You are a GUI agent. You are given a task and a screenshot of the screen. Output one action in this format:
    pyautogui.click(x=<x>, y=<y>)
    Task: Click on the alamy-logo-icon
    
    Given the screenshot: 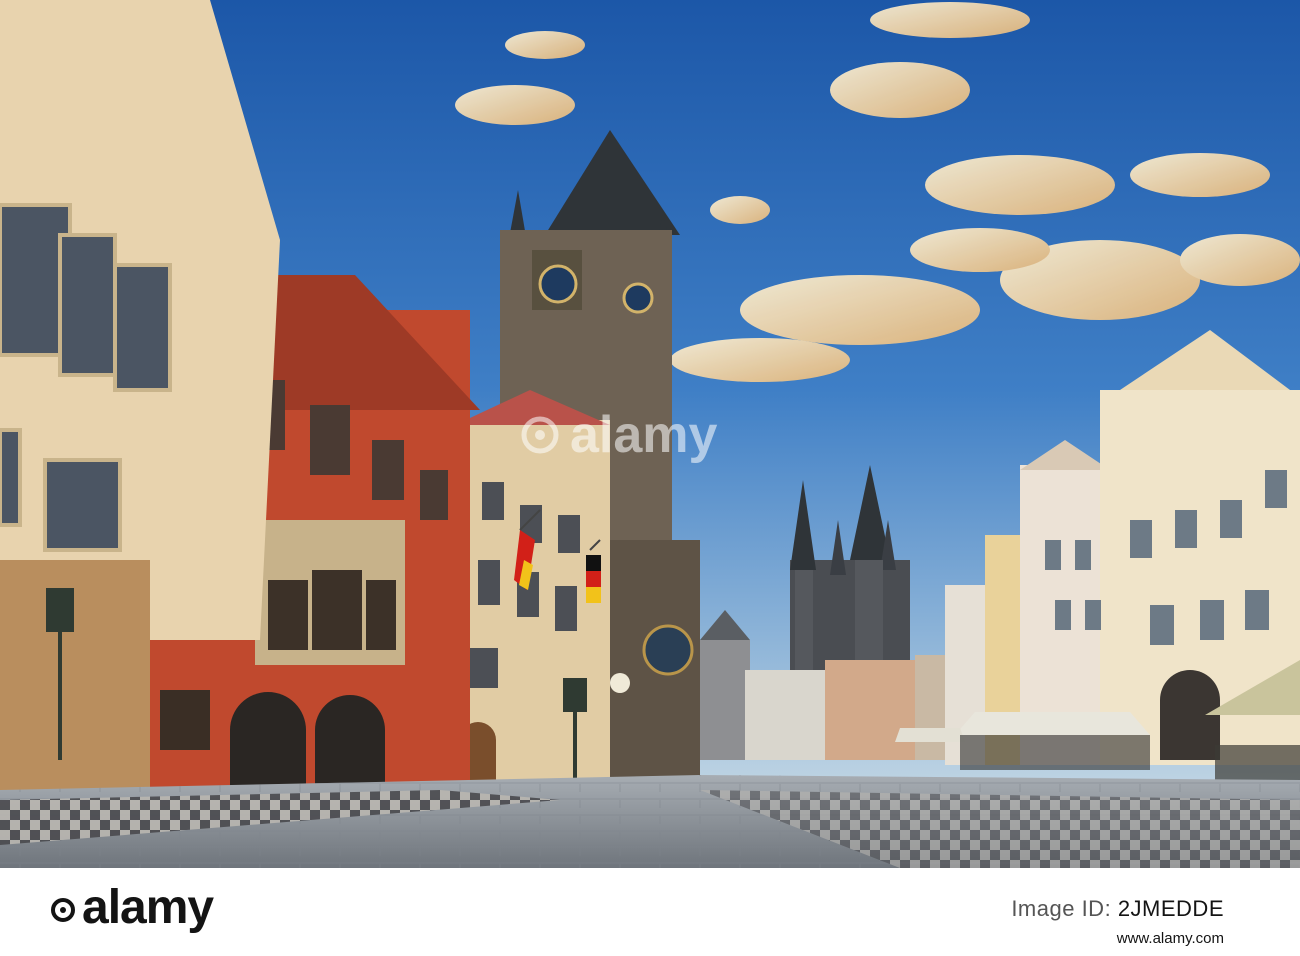 What is the action you would take?
    pyautogui.click(x=63, y=910)
    